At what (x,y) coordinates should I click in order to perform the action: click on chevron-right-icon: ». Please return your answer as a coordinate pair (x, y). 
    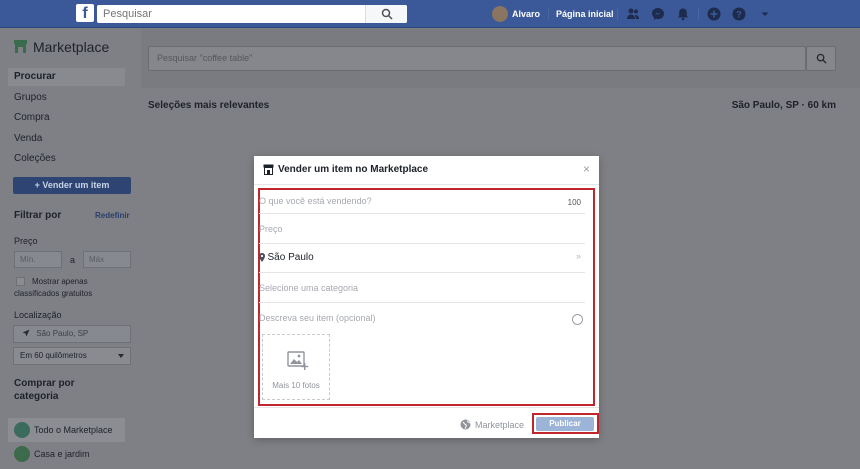
    Looking at the image, I should click on (578, 256).